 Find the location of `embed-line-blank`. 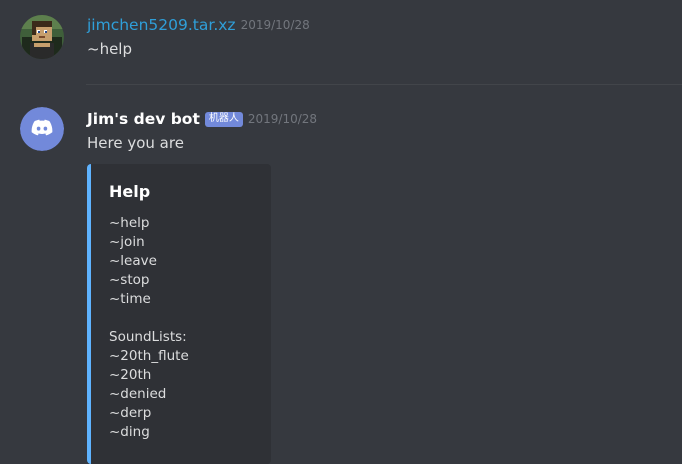

embed-line-blank is located at coordinates (149, 318).